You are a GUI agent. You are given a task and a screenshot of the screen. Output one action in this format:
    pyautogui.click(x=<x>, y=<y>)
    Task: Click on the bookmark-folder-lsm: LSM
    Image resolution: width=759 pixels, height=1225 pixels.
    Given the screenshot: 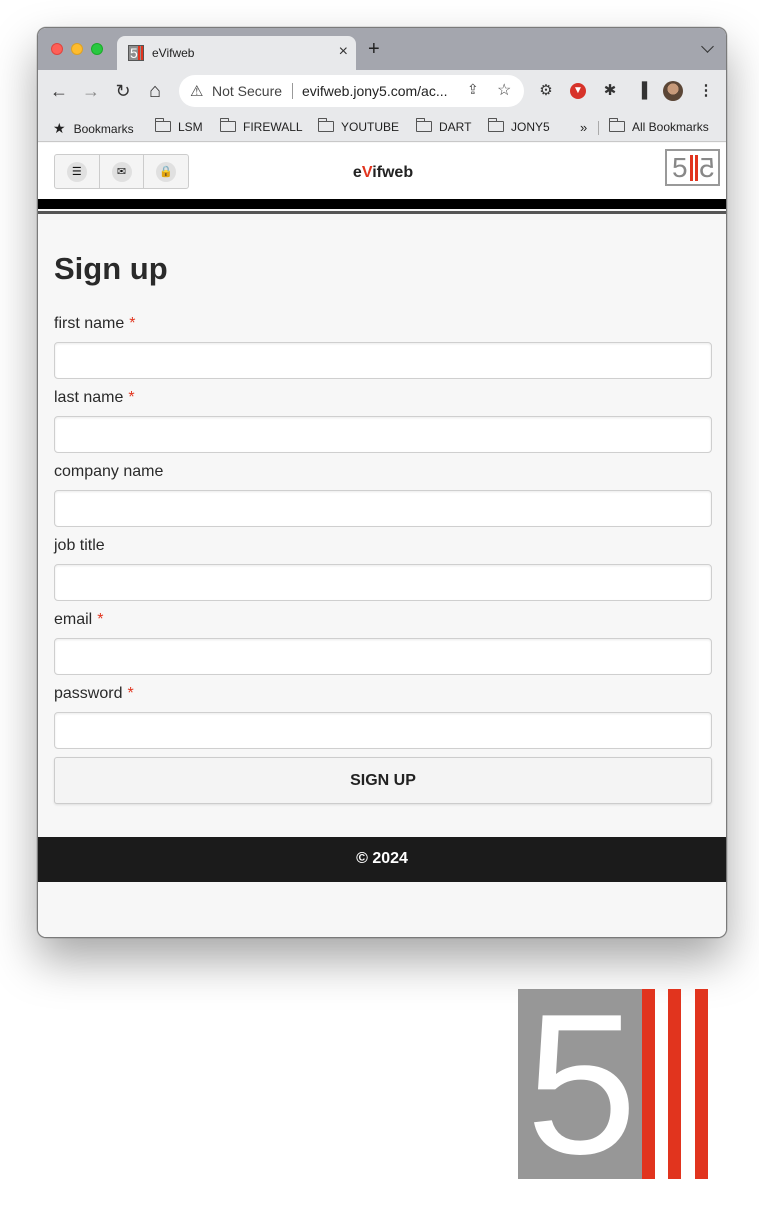 What is the action you would take?
    pyautogui.click(x=179, y=126)
    